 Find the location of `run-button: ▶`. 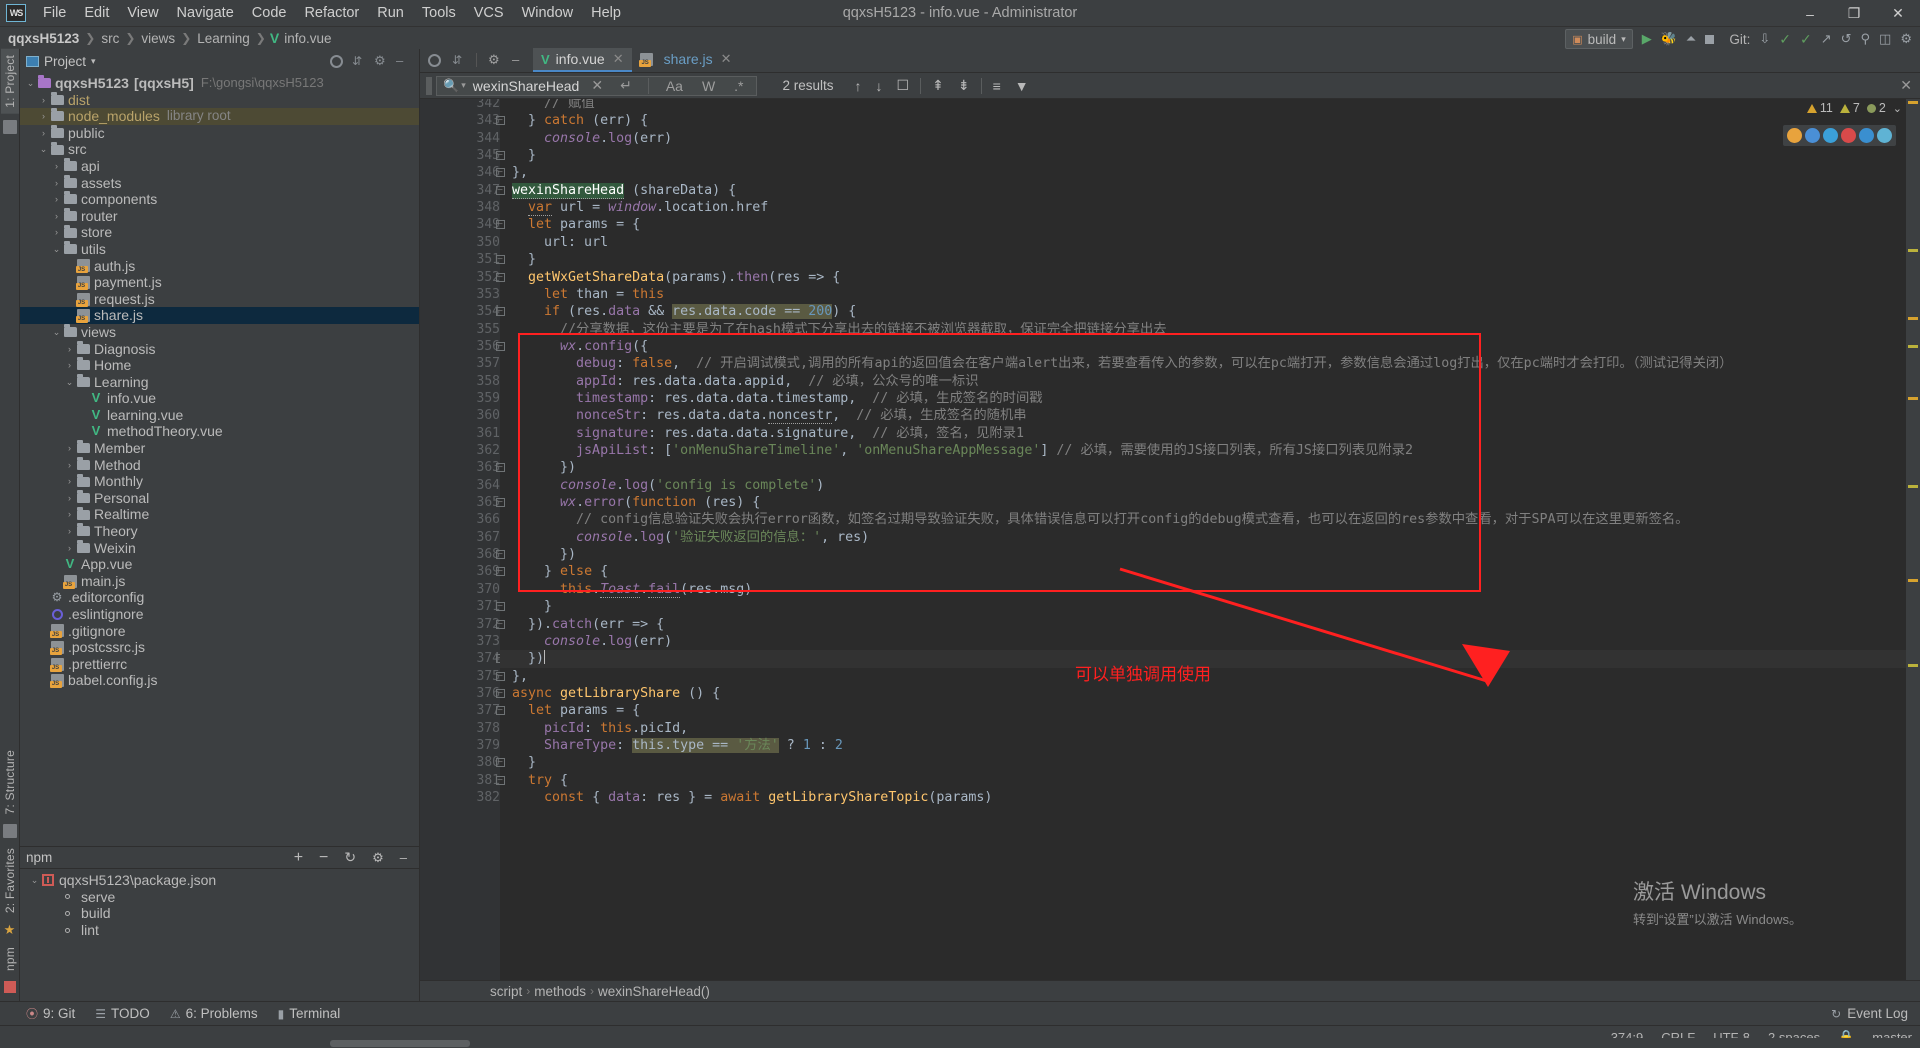

run-button: ▶ is located at coordinates (1647, 39).